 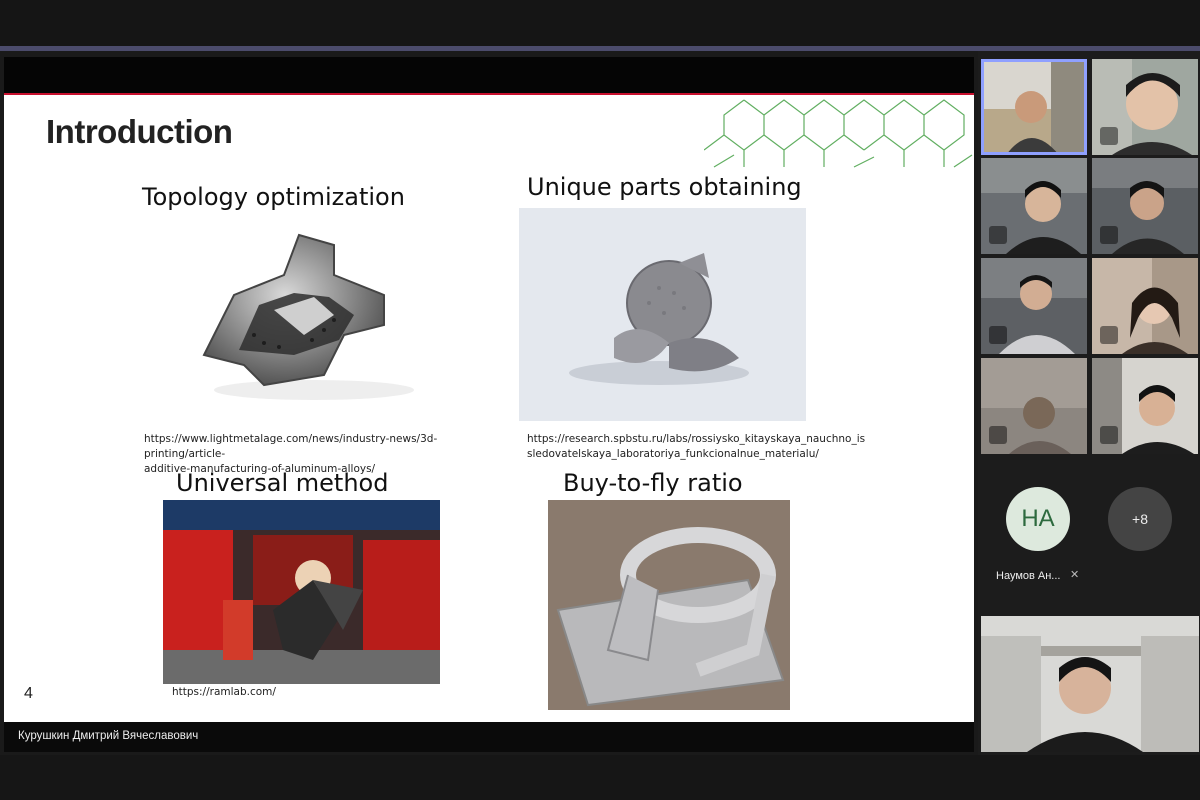 I want to click on avatar-initials: HA, so click(x=1038, y=518).